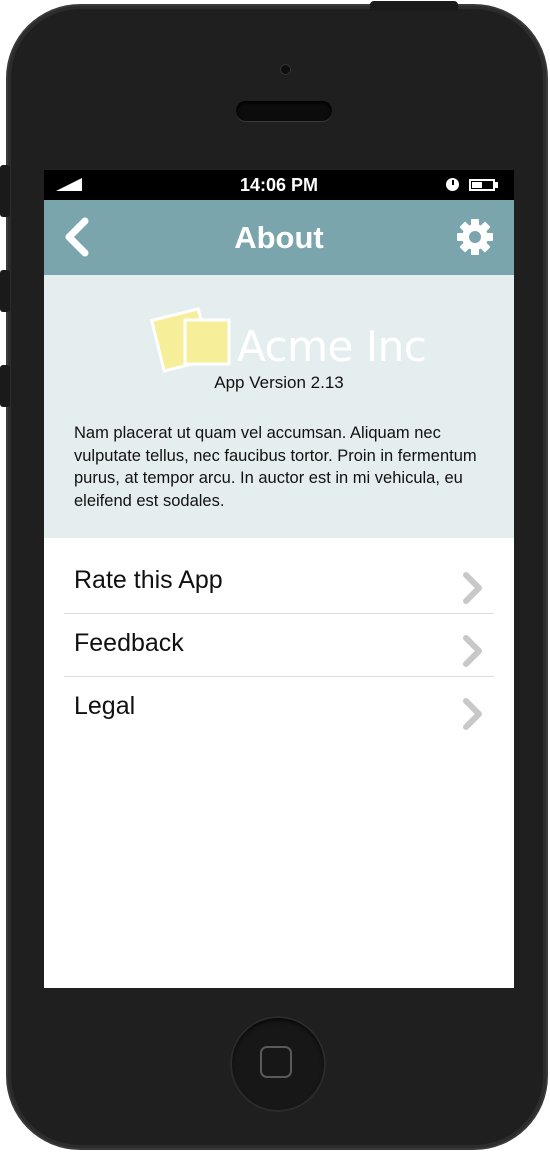 This screenshot has height=1152, width=550. I want to click on back-button, so click(78, 237).